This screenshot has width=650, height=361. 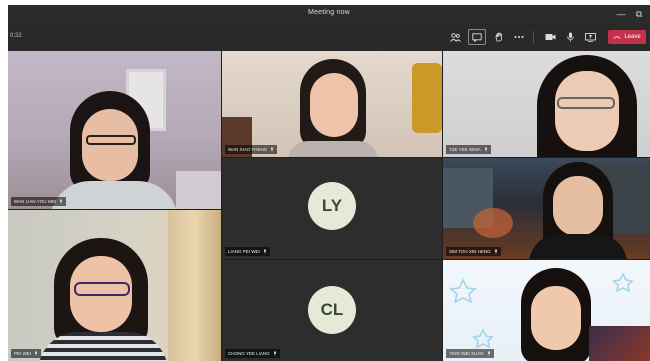 I want to click on participant-name-tag: LIANG PEI WEI, so click(x=247, y=251).